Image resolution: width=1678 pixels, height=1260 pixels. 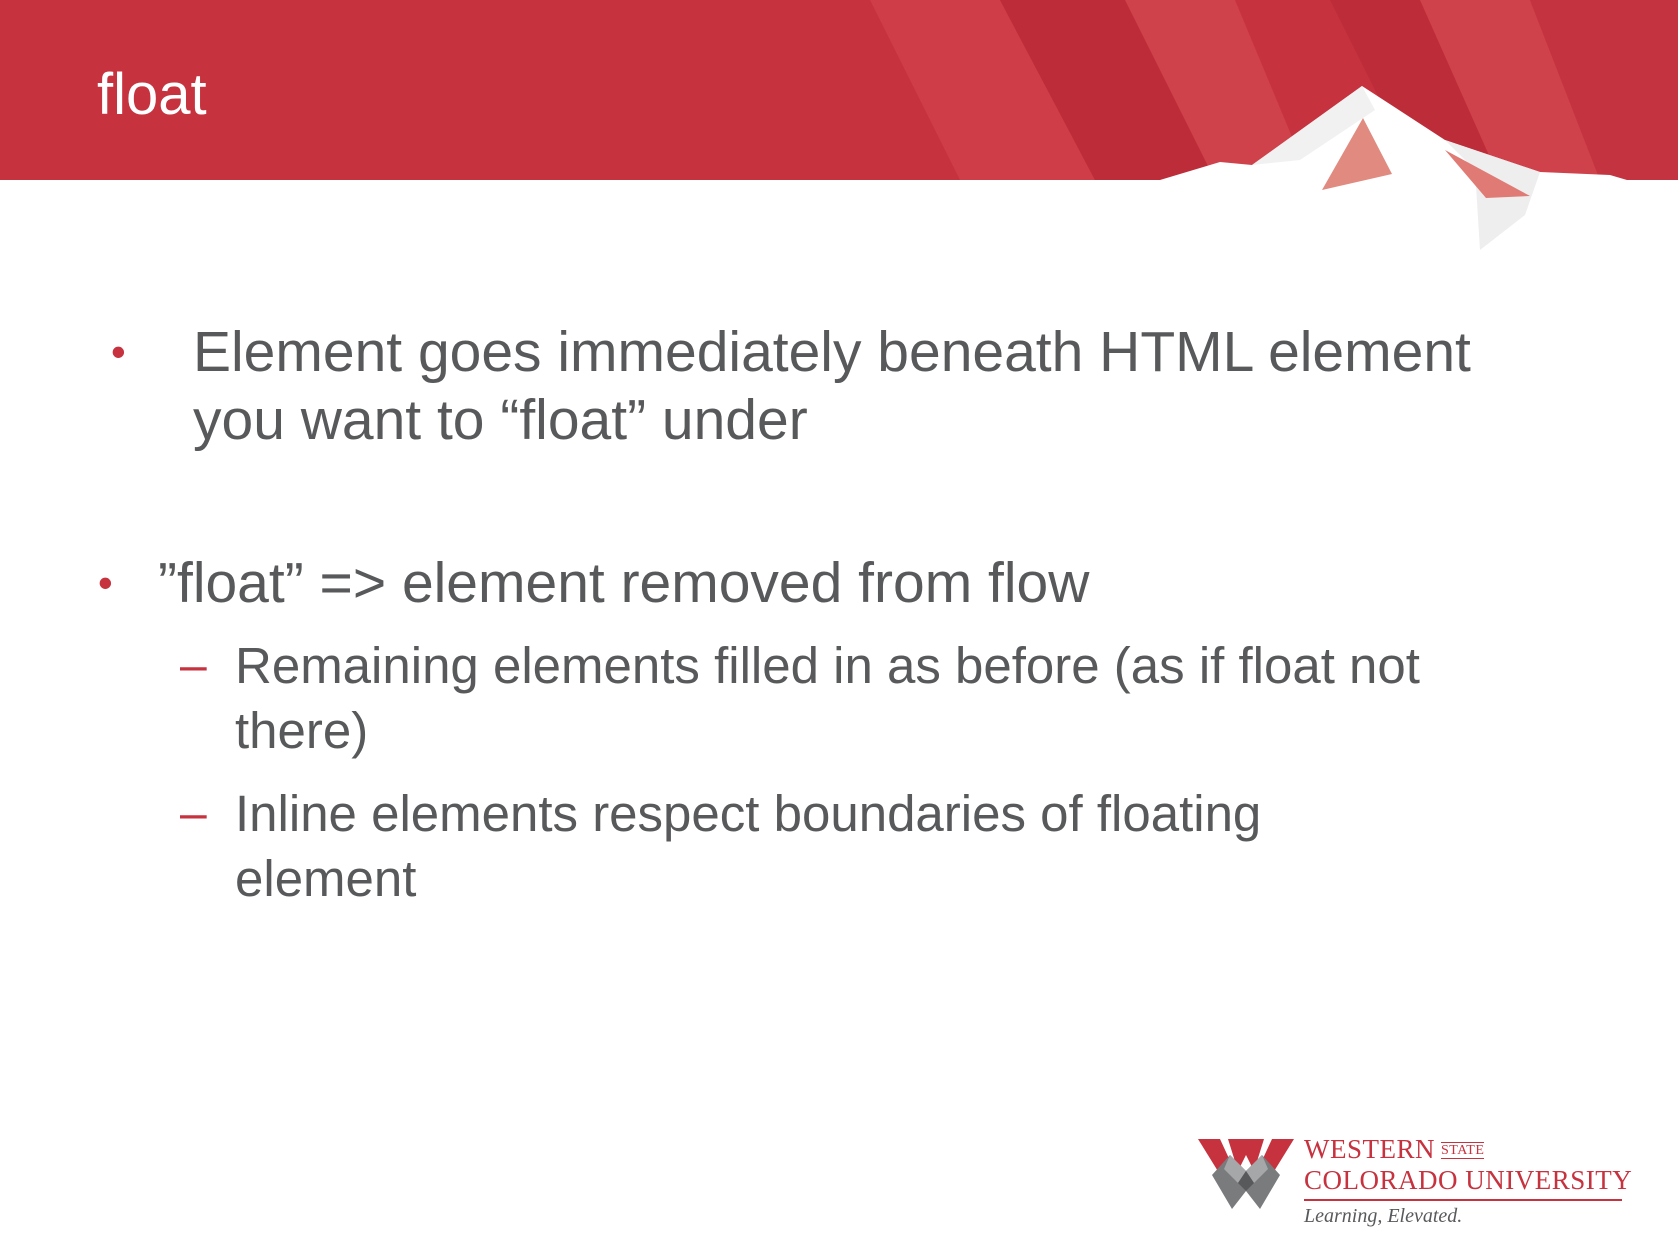 I want to click on logo-divider, so click(x=1463, y=1200).